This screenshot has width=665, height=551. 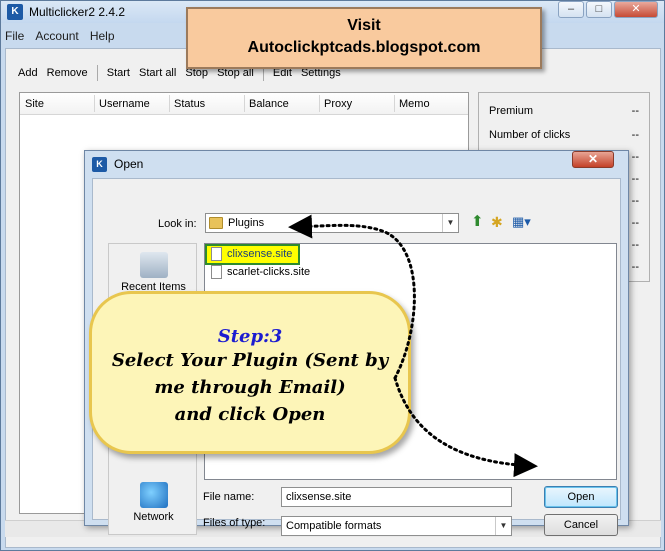 I want to click on file-item-scarlet-clicks: scarlet-clicks.site, so click(x=258, y=272).